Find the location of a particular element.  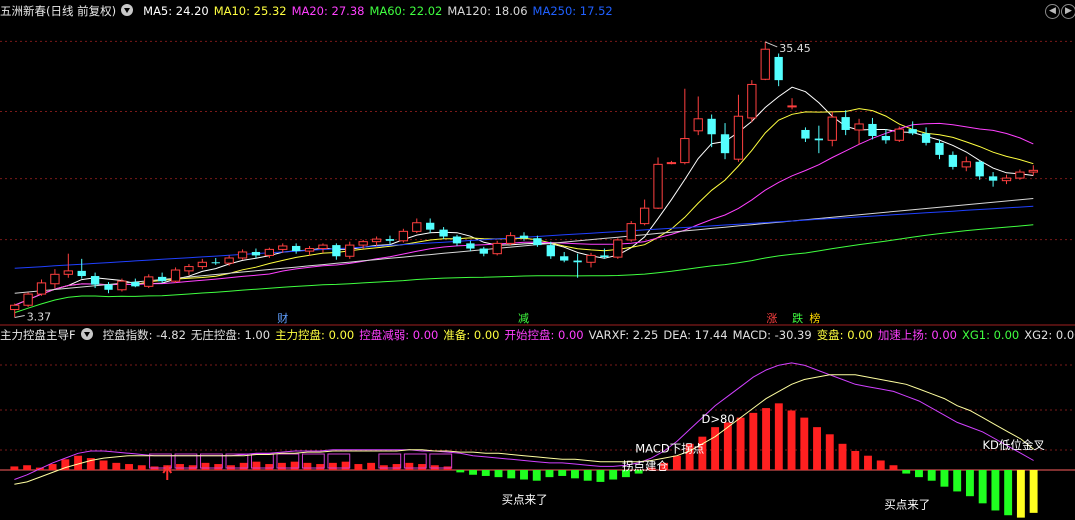

event-marker-2: 涨 is located at coordinates (771, 318).